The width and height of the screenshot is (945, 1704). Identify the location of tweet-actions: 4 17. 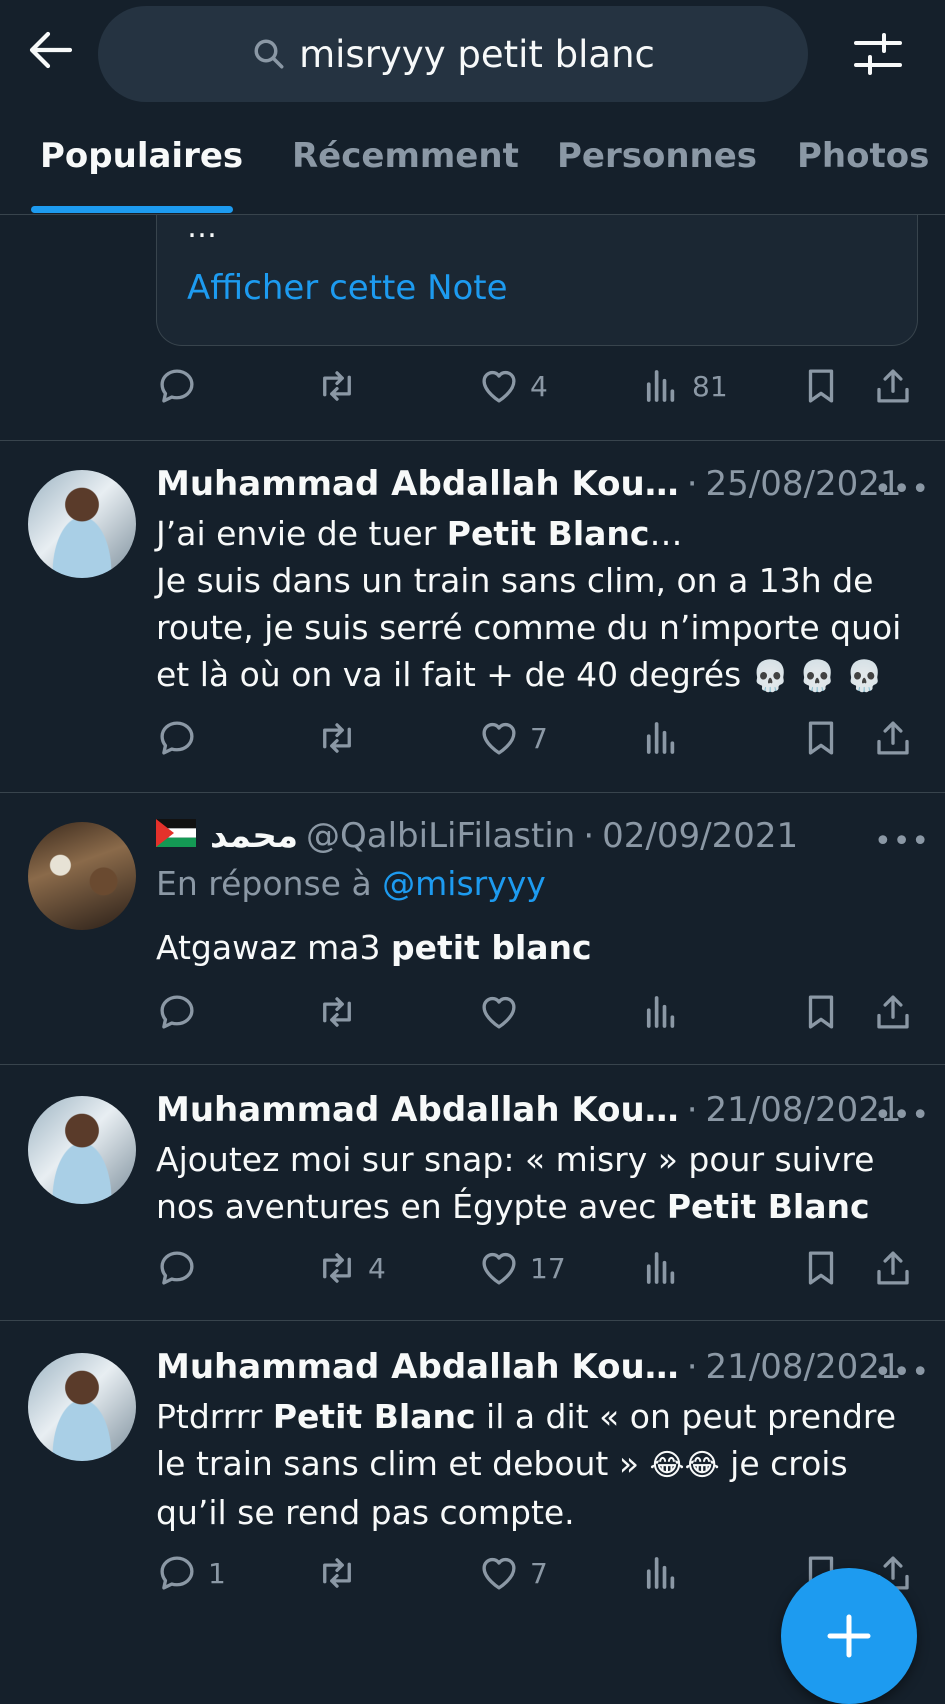
(536, 1268).